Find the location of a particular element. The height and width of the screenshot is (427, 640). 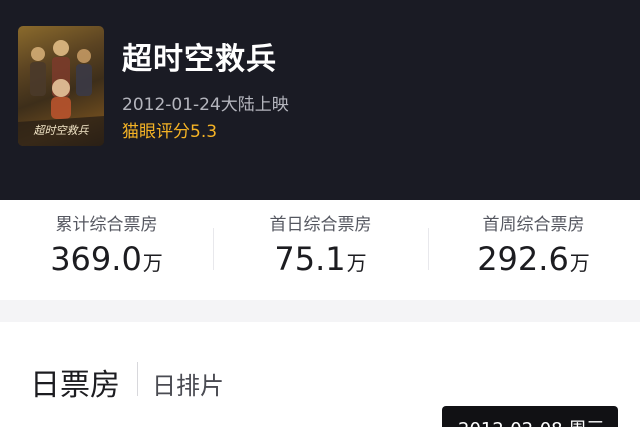

stat-first-week: 首周综合票房 292.6万 is located at coordinates (533, 250).